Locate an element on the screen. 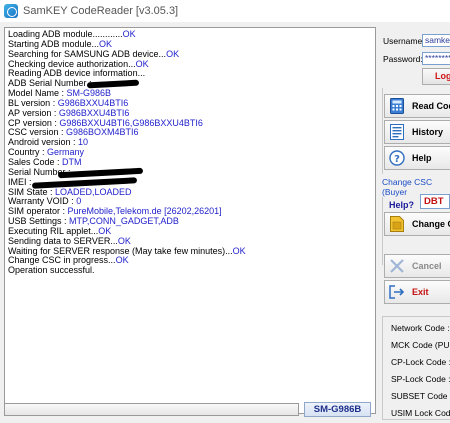 The height and width of the screenshot is (423, 450). history-button: History is located at coordinates (417, 132).